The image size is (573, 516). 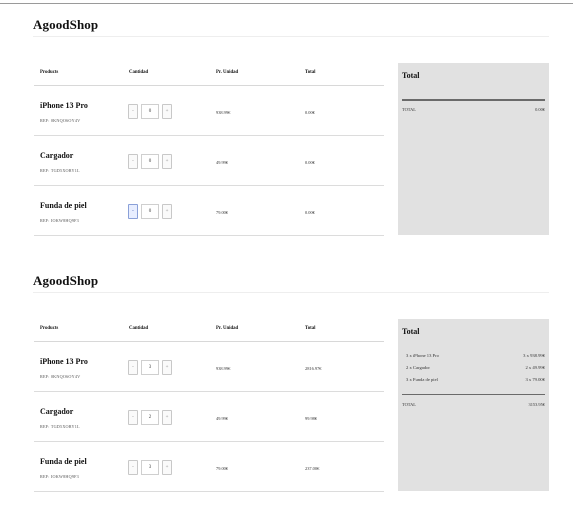 What do you see at coordinates (418, 367) in the screenshot?
I see `summary-item-label: 2 x Cargador` at bounding box center [418, 367].